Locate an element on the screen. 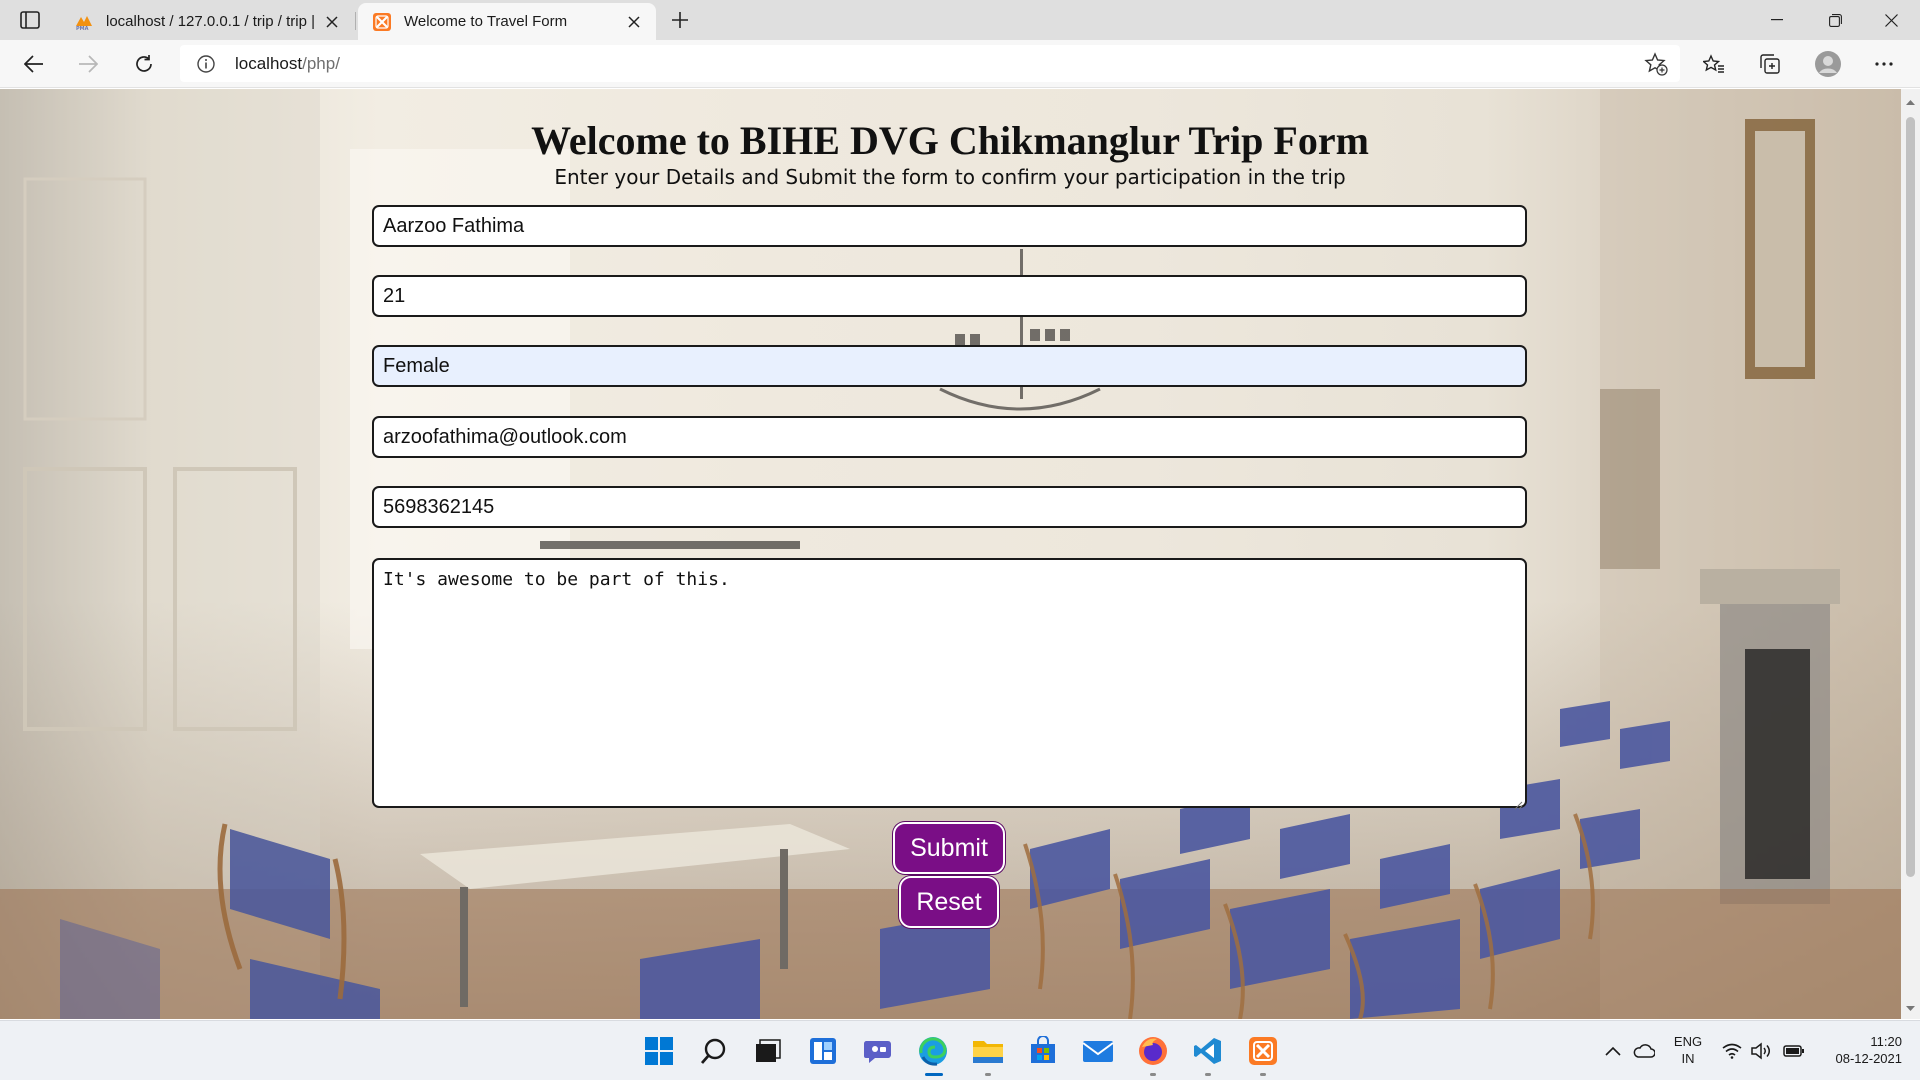 This screenshot has height=1080, width=1920. language-region: IN is located at coordinates (1688, 1058).